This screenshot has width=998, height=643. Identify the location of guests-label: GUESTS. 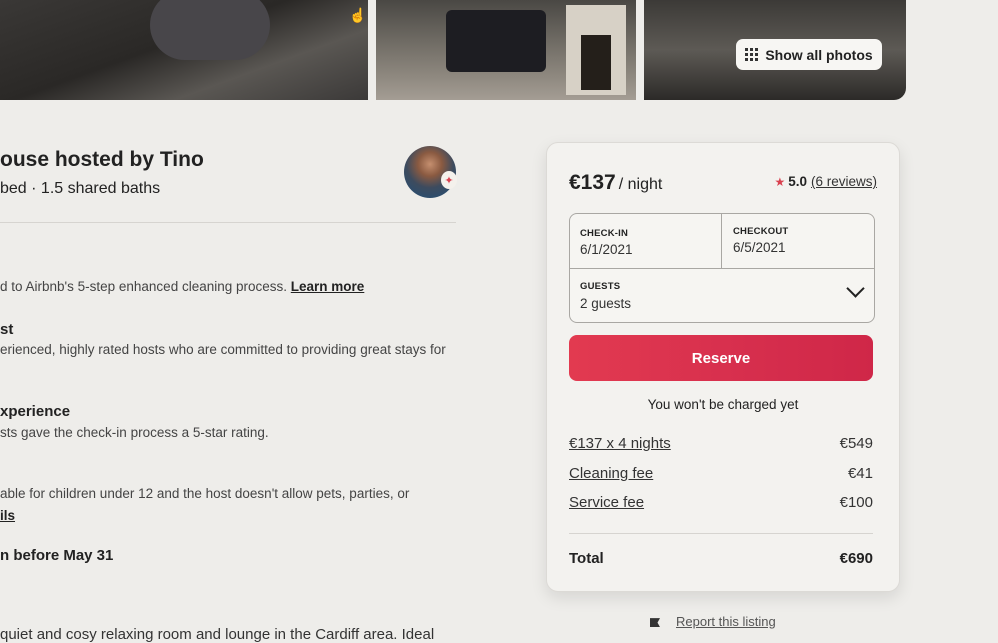
(600, 286).